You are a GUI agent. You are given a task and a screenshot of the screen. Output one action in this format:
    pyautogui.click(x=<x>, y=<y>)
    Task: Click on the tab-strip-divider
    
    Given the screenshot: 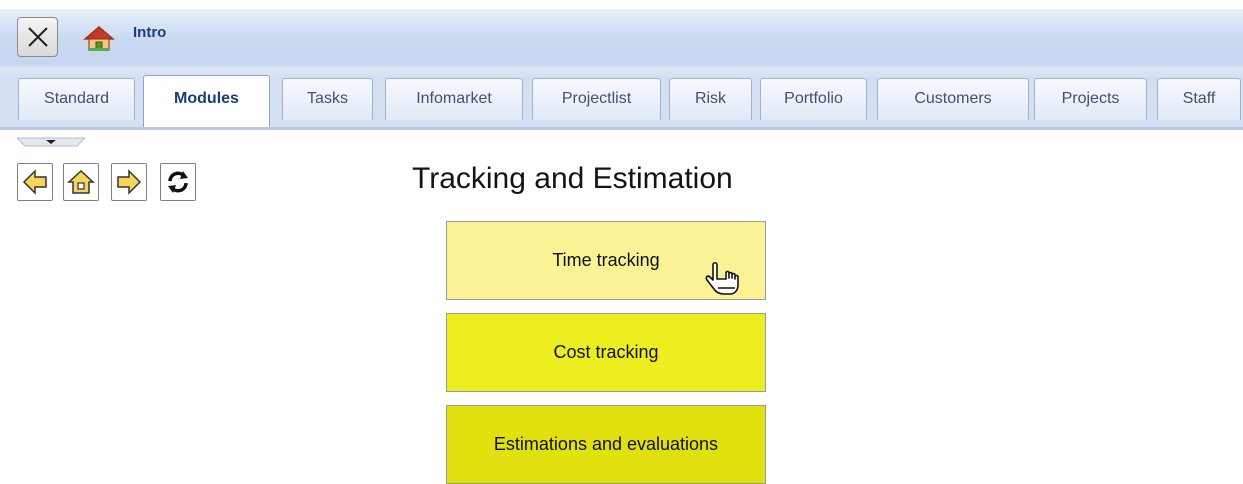 What is the action you would take?
    pyautogui.click(x=621, y=128)
    